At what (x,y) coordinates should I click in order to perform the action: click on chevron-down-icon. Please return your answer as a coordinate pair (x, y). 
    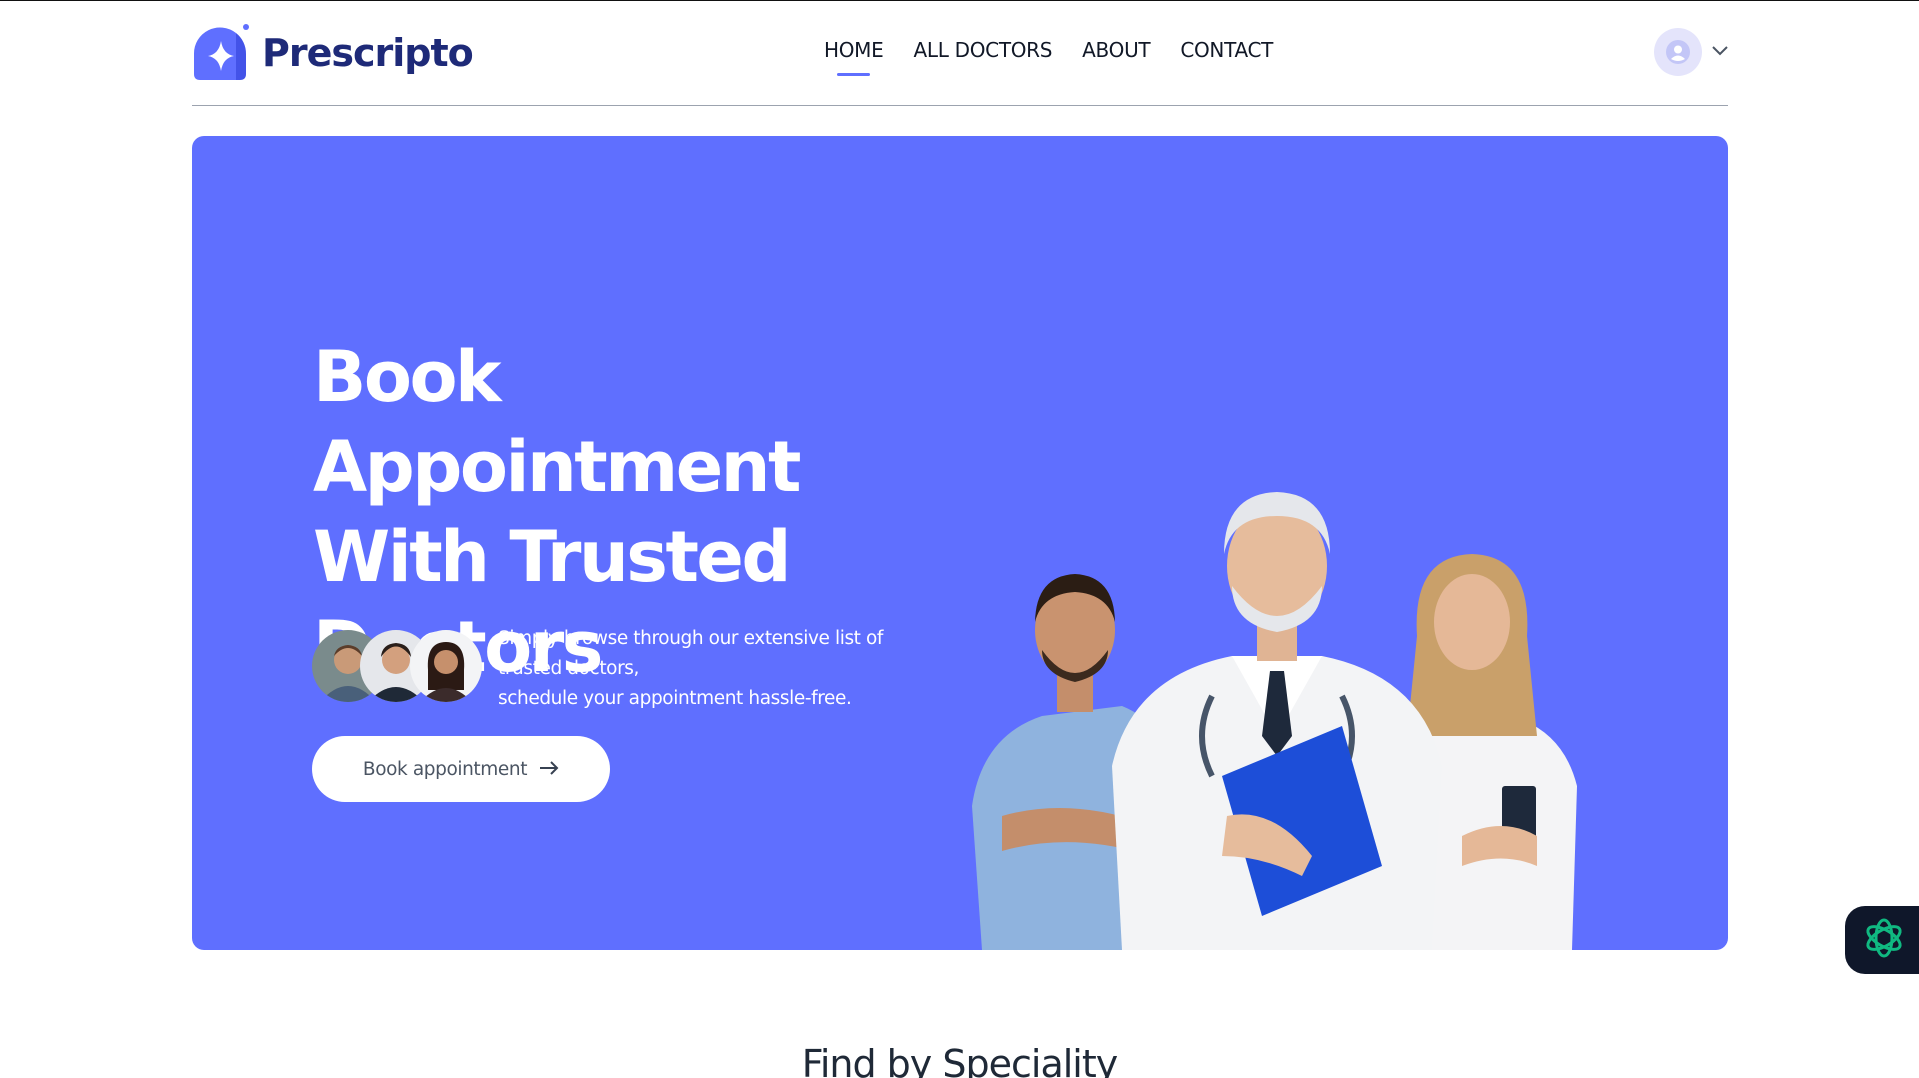
    Looking at the image, I should click on (1720, 52).